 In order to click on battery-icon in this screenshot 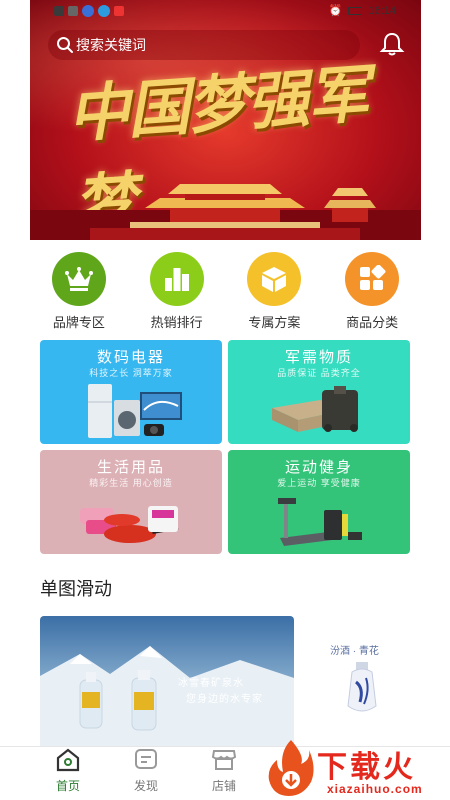, I will do `click(355, 10)`.